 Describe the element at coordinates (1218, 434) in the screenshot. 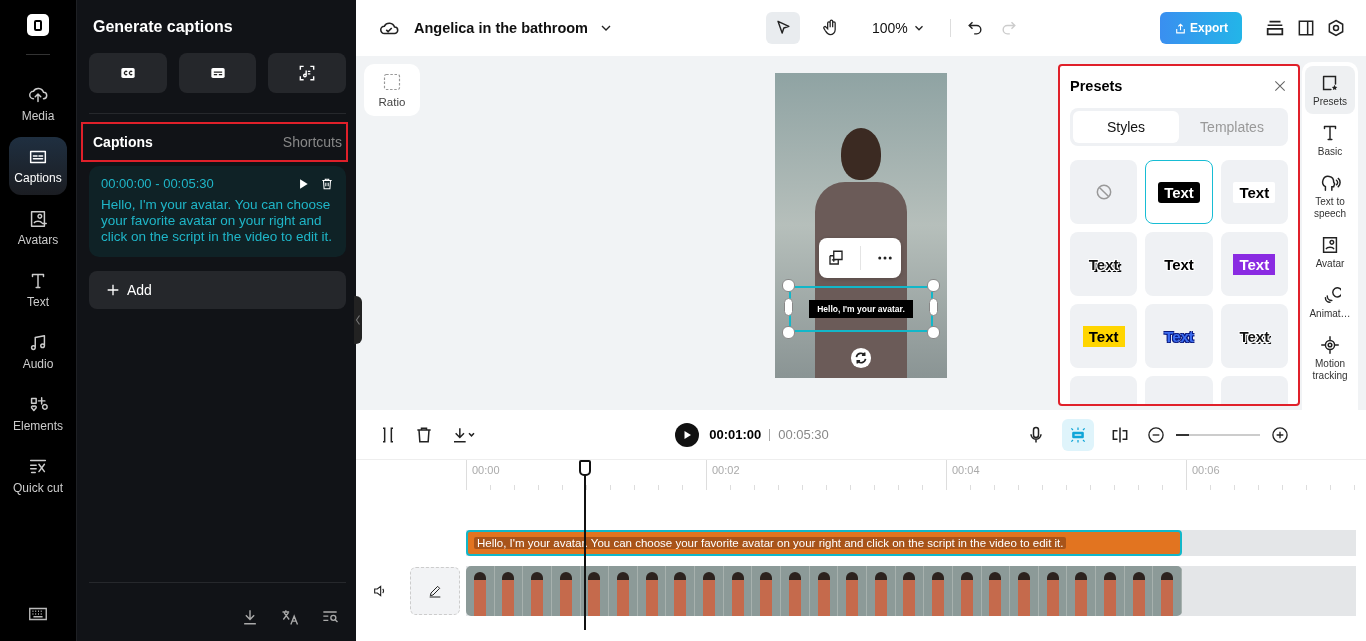

I see `zoom-slider` at that location.